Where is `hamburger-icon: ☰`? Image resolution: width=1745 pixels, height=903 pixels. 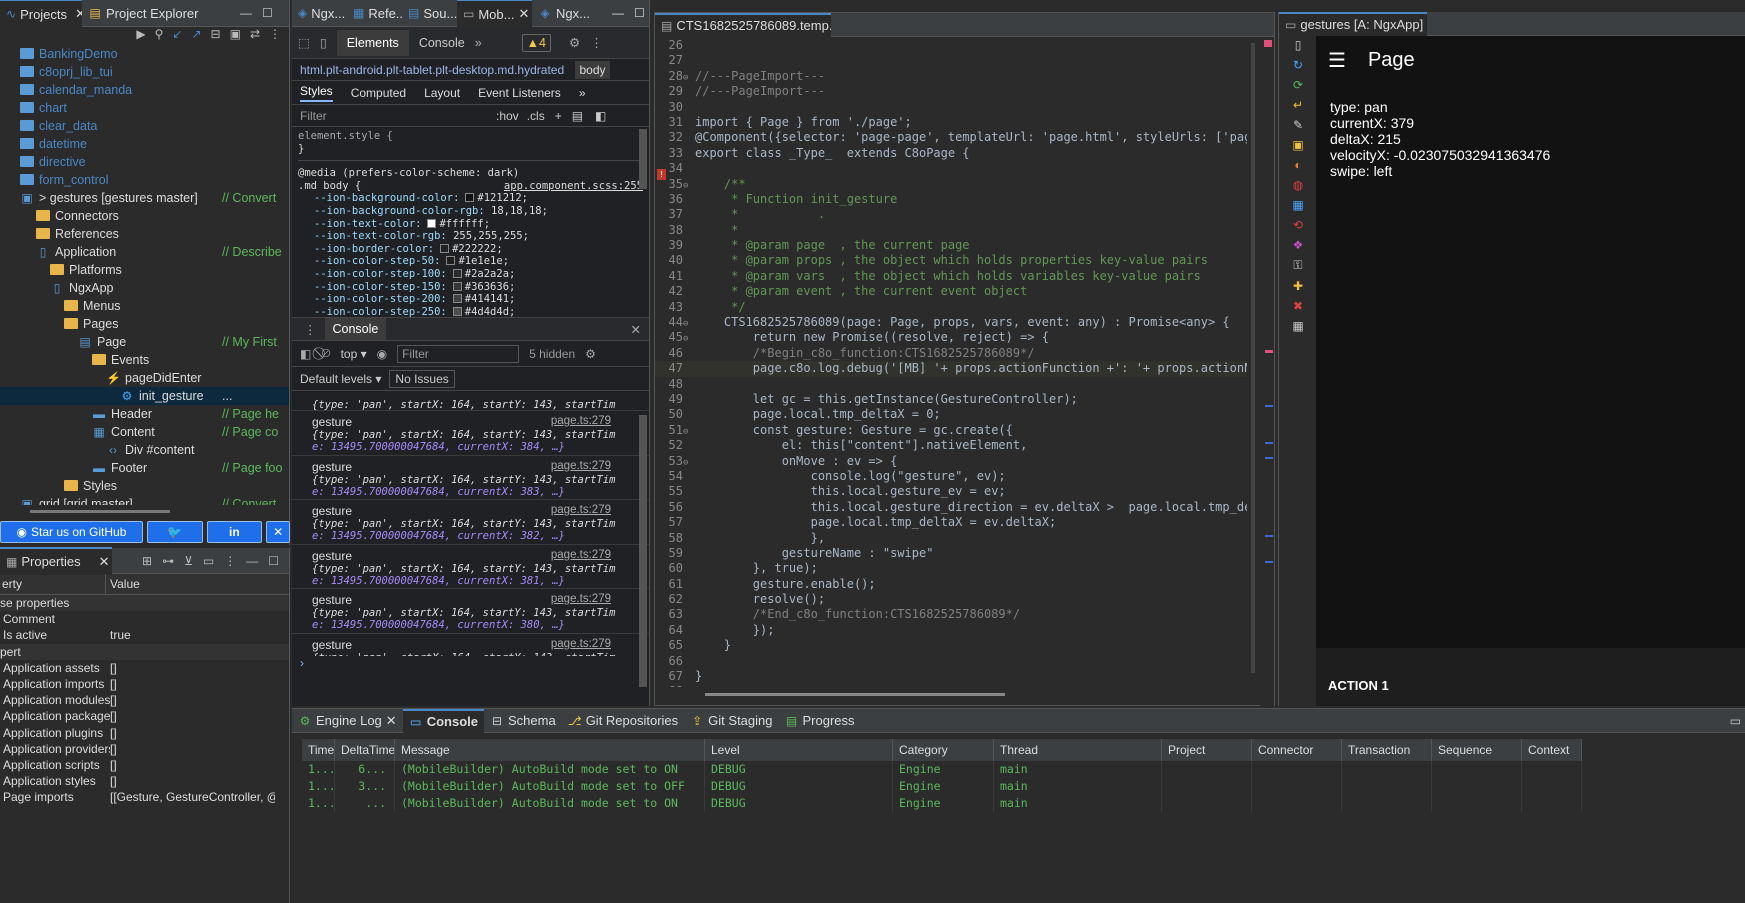 hamburger-icon: ☰ is located at coordinates (1337, 60).